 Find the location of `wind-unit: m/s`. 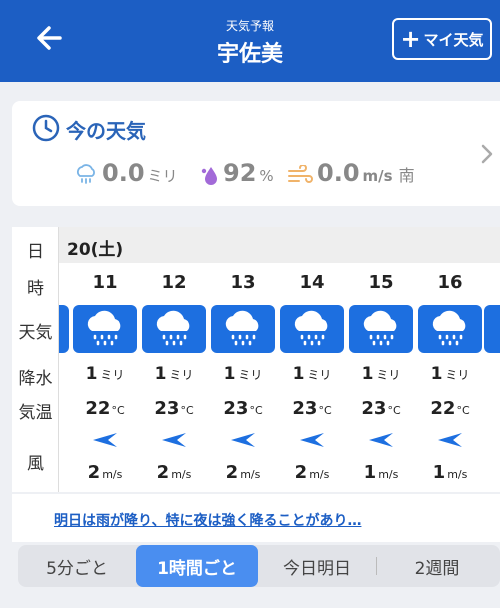

wind-unit: m/s is located at coordinates (377, 176).